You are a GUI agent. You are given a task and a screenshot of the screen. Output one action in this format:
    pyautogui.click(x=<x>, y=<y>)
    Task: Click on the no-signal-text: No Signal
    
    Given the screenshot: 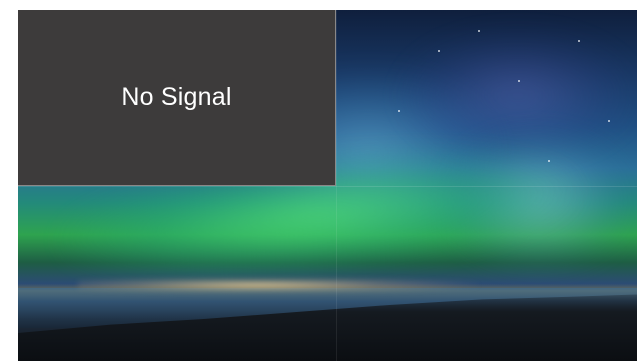 What is the action you would take?
    pyautogui.click(x=176, y=97)
    